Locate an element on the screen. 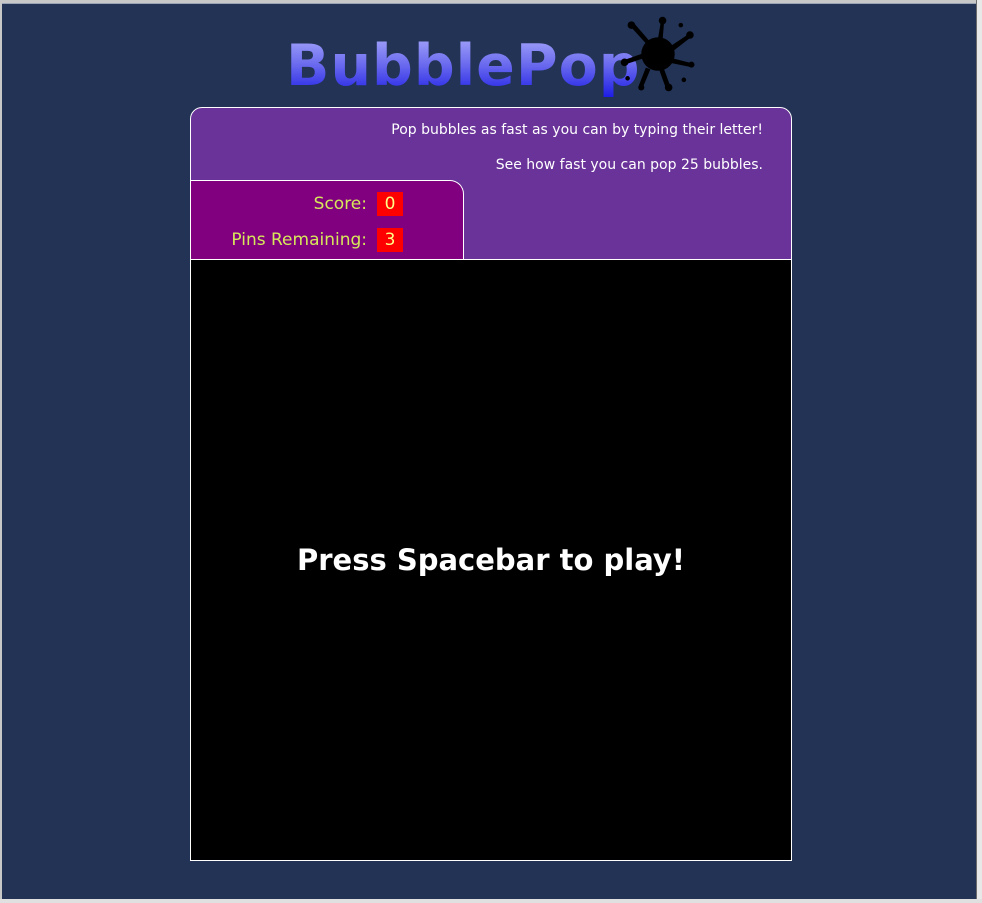 The image size is (982, 903). window-right-edge is located at coordinates (979, 451).